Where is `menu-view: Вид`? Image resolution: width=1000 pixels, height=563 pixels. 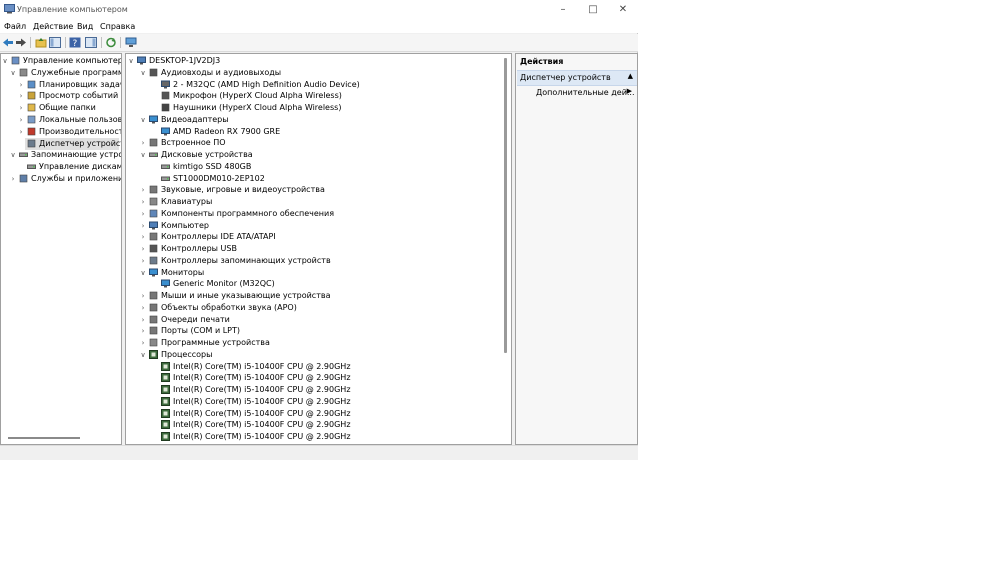 menu-view: Вид is located at coordinates (85, 26).